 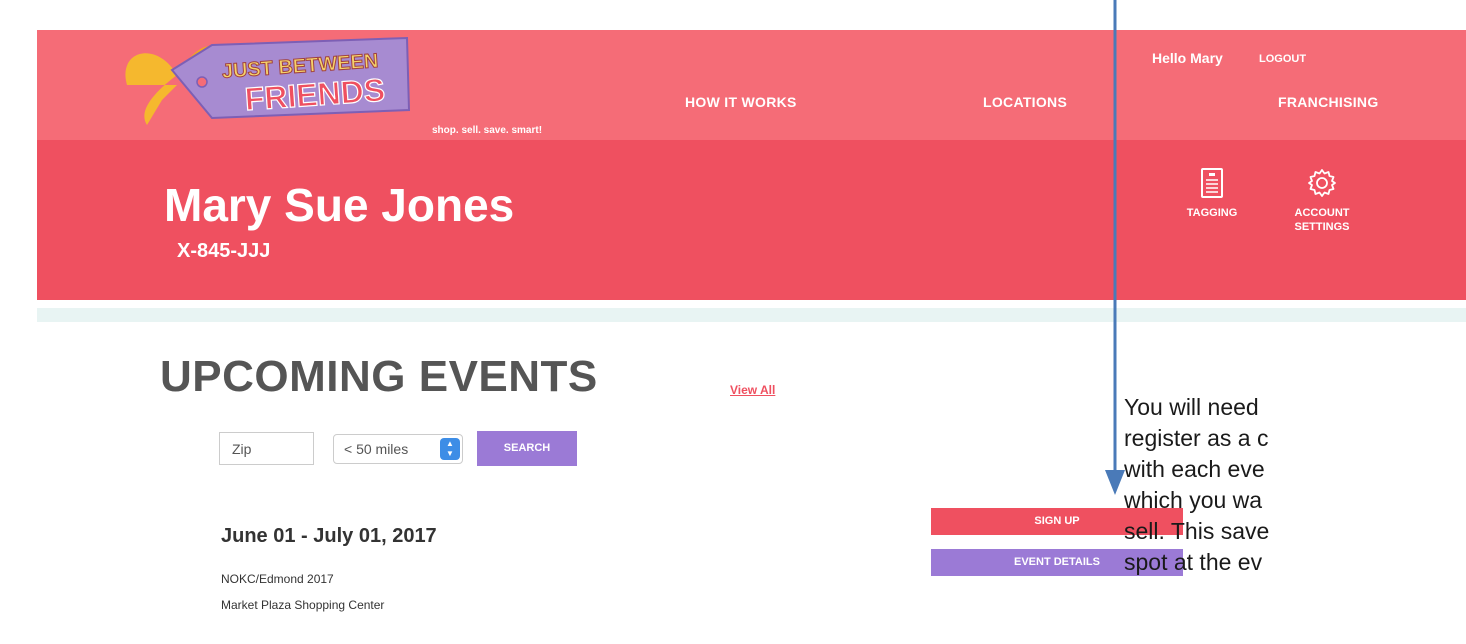 What do you see at coordinates (1194, 469) in the screenshot?
I see `note-line: with each eve` at bounding box center [1194, 469].